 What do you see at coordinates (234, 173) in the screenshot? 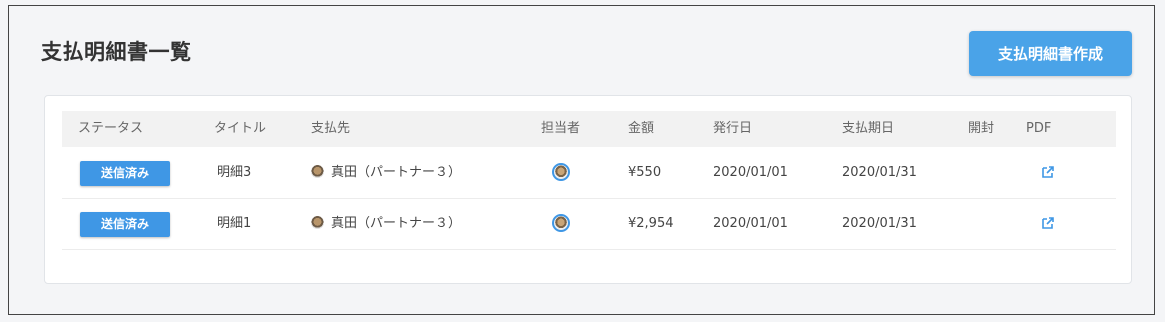
I see `row-title: 明細3` at bounding box center [234, 173].